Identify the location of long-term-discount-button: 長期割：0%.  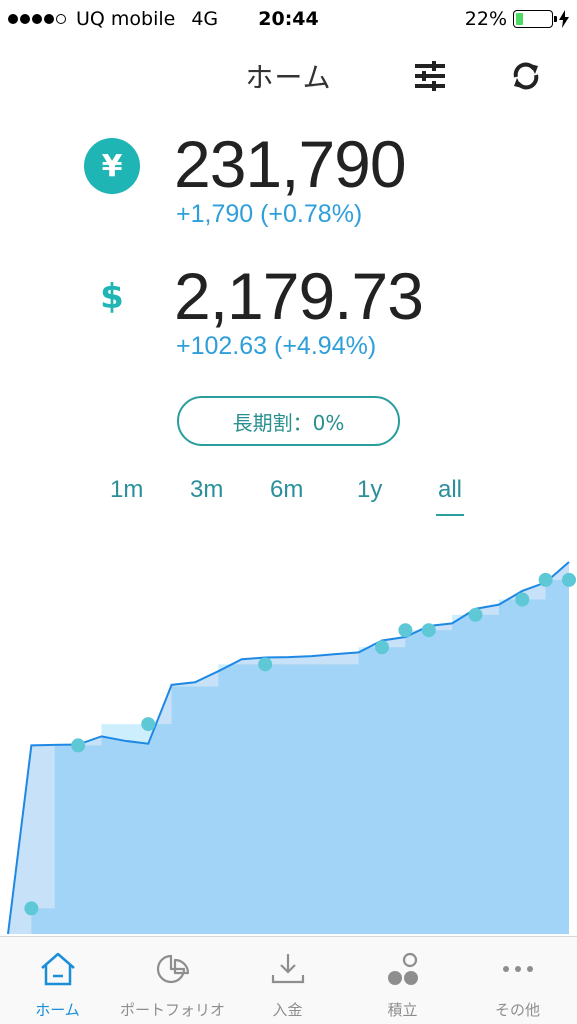
(288, 421).